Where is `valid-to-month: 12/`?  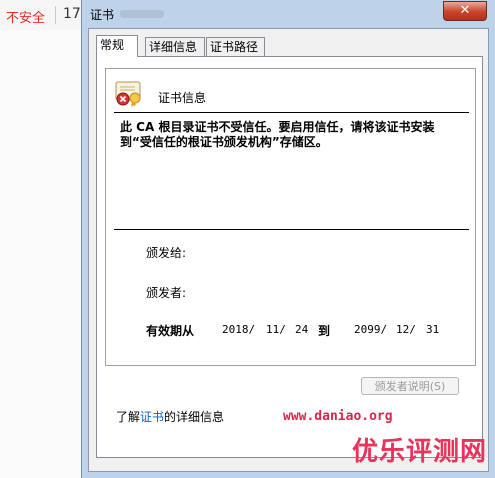 valid-to-month: 12/ is located at coordinates (406, 329).